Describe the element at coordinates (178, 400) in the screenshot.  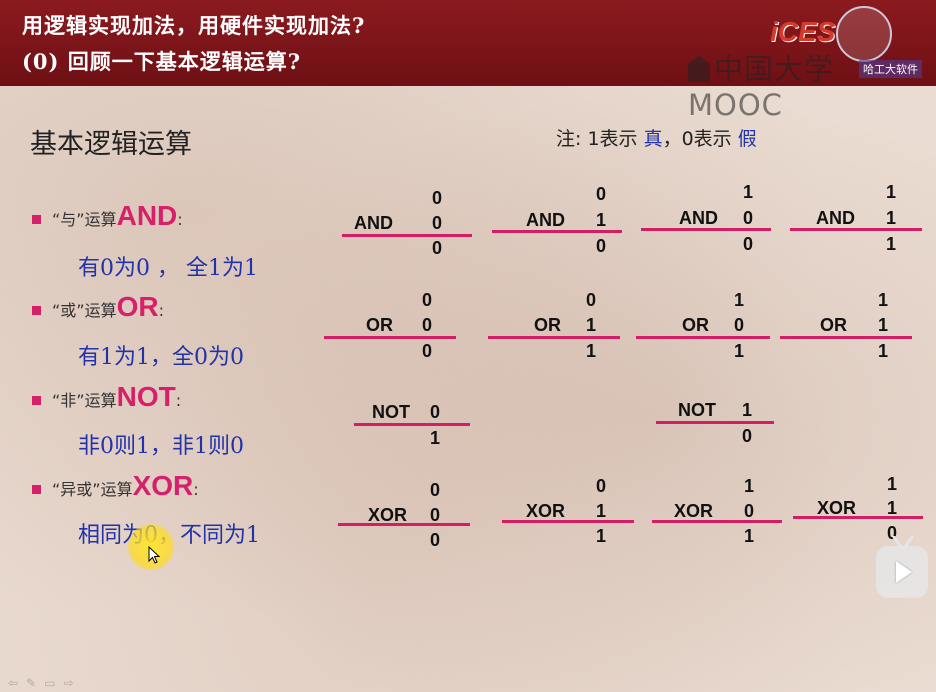
I see `not-colon: :` at that location.